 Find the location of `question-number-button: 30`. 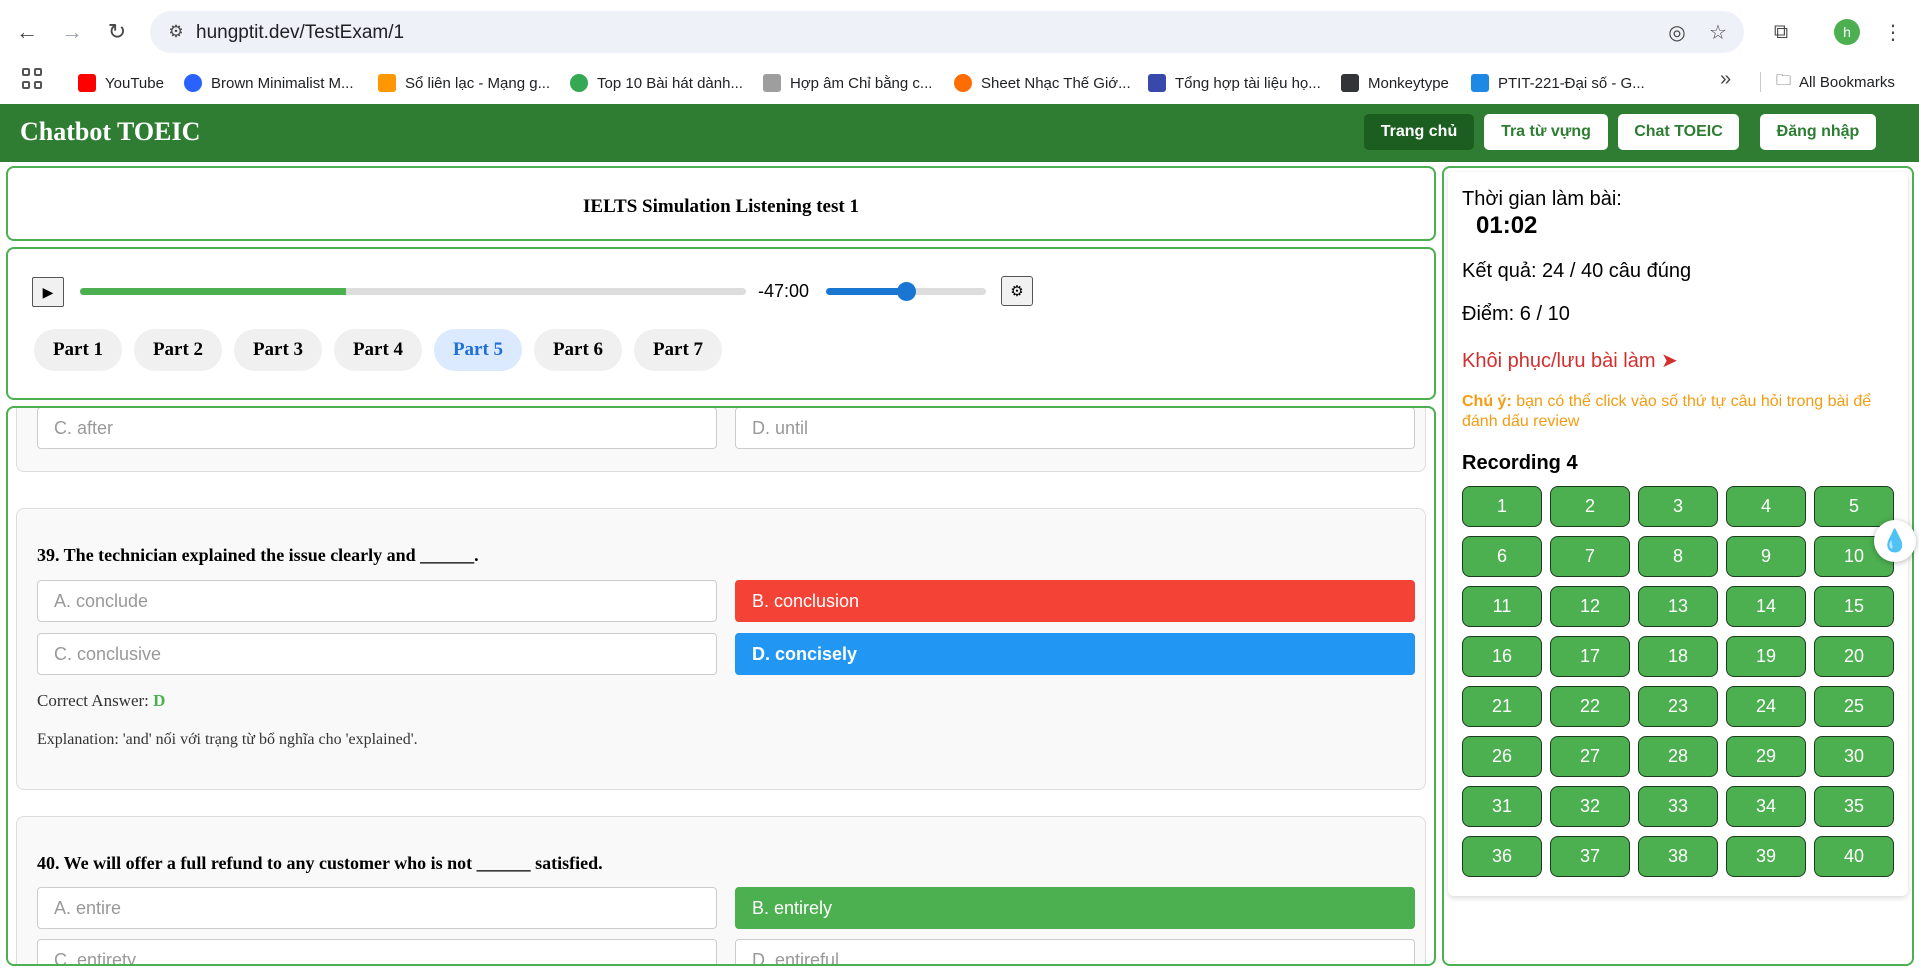

question-number-button: 30 is located at coordinates (1854, 756).